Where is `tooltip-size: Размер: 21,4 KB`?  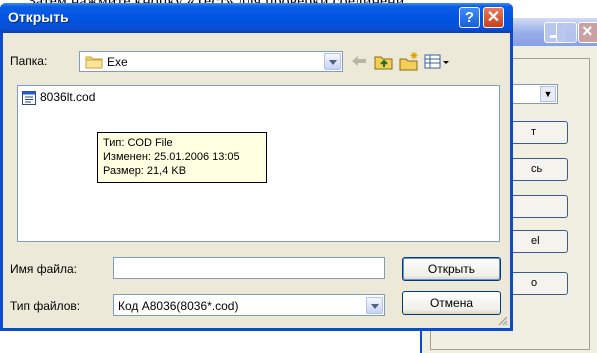
tooltip-size: Размер: 21,4 KB is located at coordinates (145, 171).